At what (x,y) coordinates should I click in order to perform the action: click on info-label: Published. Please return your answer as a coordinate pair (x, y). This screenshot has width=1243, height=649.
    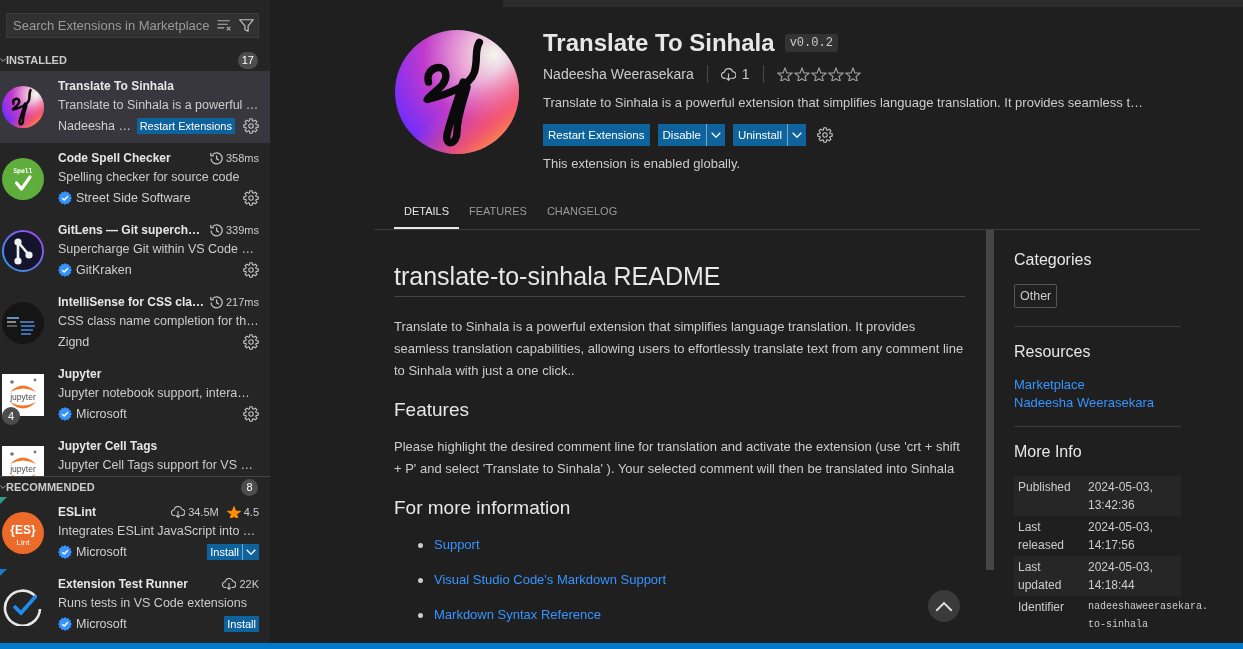
    Looking at the image, I should click on (1044, 487).